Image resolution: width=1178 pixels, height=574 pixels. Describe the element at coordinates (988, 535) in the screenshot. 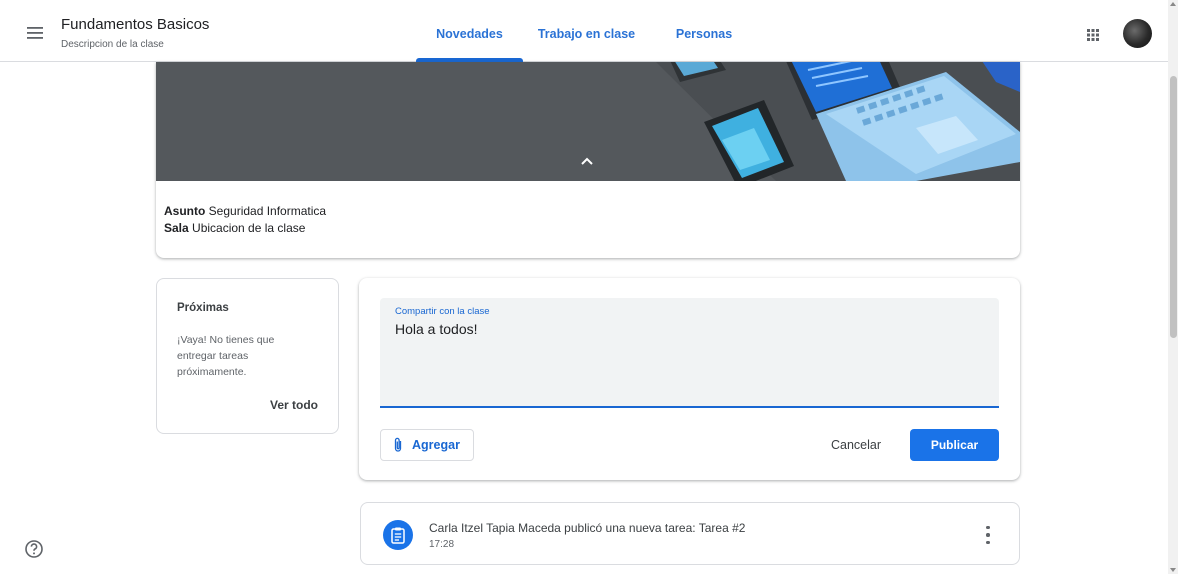

I see `more-vert-icon` at that location.